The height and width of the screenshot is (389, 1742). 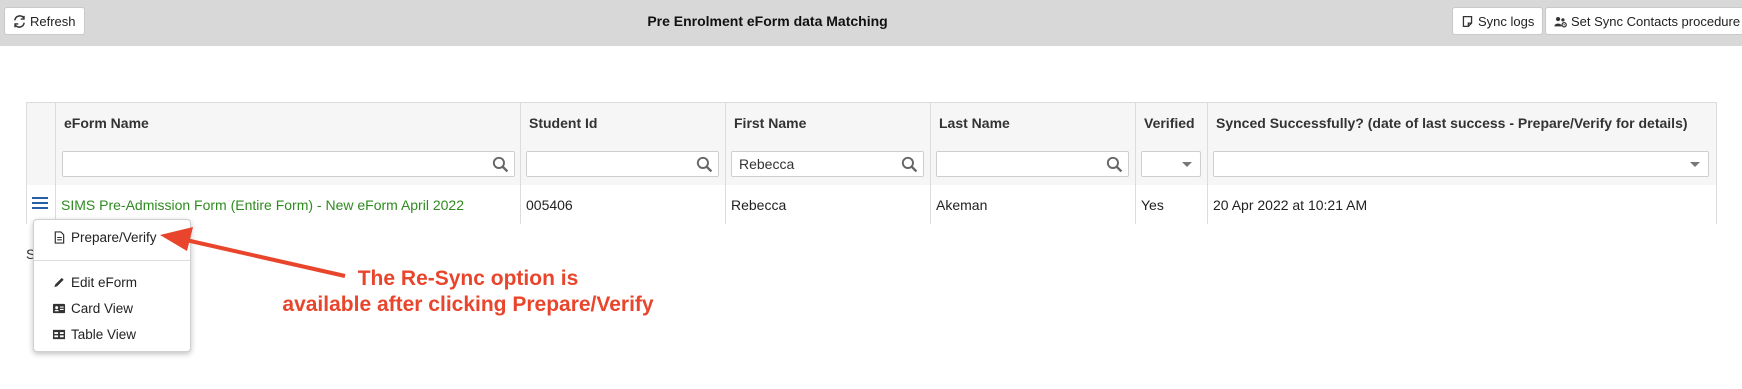 I want to click on annotation-line-2: available after clicking Prepare/Verify, so click(x=468, y=304).